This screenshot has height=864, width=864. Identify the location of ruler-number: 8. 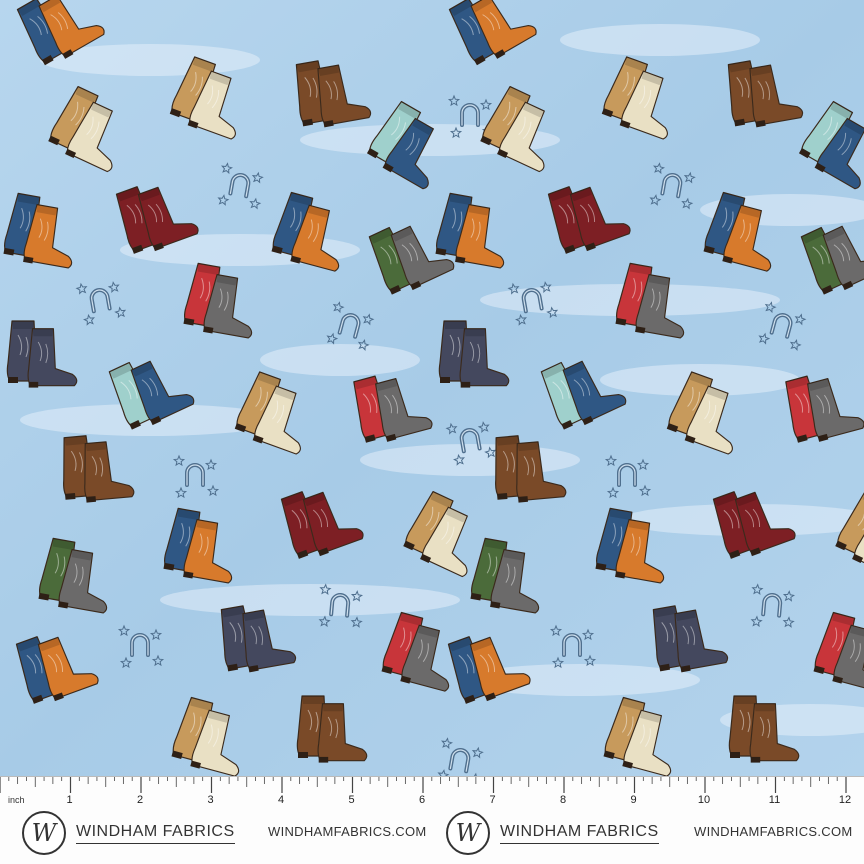
(563, 800).